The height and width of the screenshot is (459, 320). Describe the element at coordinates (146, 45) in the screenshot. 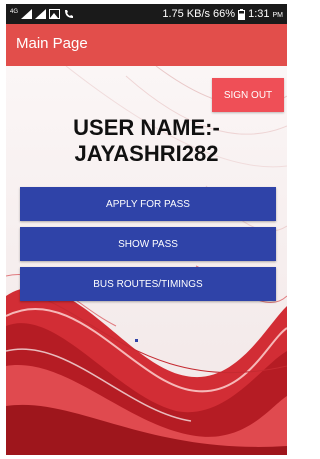

I see `app-bar: Main Page` at that location.